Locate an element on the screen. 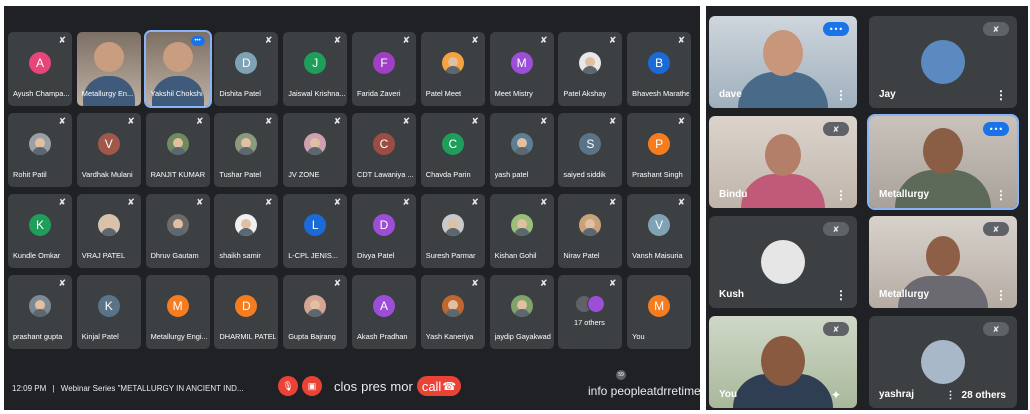 The image size is (1030, 414). participant-tile: ✘ Kishan Gohil is located at coordinates (521, 231).